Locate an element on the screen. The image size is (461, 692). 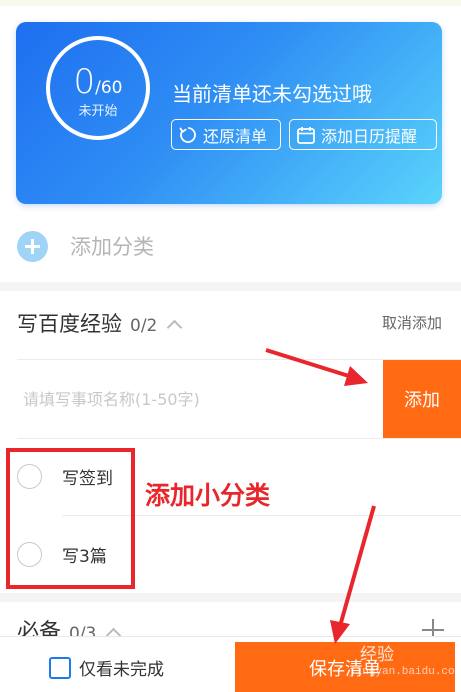
new-item-row: 添加 is located at coordinates (239, 399).